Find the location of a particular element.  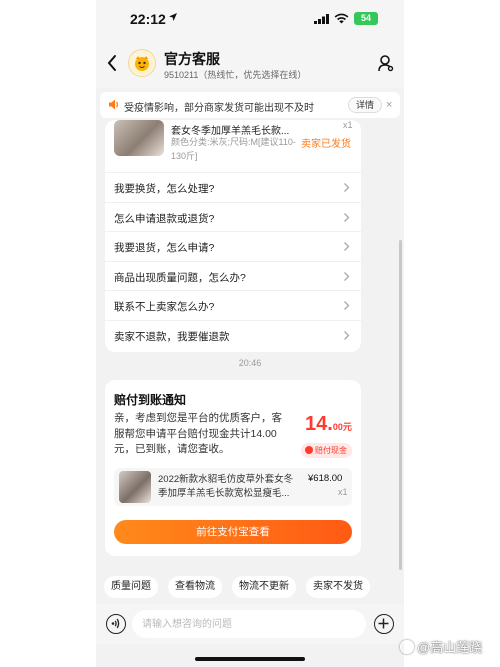

cash-tag: 赔付现金 is located at coordinates (326, 450).